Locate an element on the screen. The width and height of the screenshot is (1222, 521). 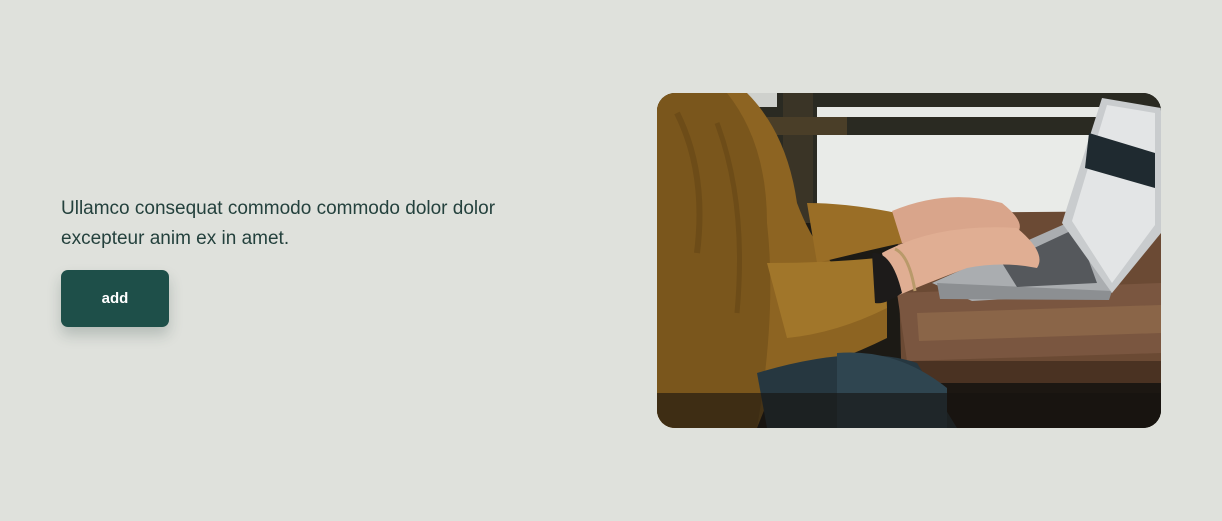
add-button: add is located at coordinates (115, 298).